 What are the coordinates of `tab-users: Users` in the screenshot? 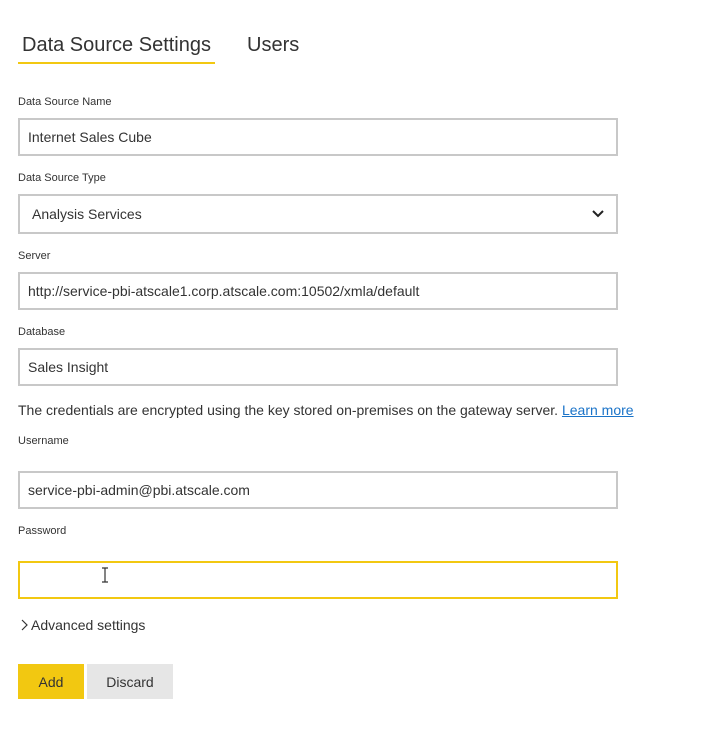 It's located at (273, 47).